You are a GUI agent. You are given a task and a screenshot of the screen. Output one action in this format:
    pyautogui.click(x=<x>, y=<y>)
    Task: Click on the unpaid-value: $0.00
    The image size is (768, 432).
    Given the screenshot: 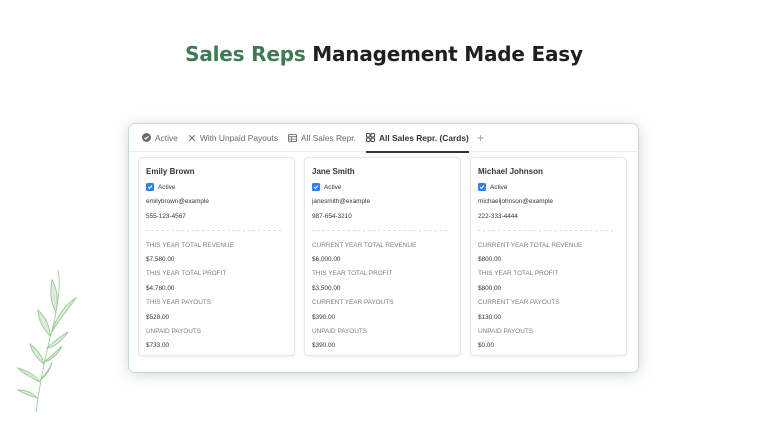 What is the action you would take?
    pyautogui.click(x=486, y=346)
    